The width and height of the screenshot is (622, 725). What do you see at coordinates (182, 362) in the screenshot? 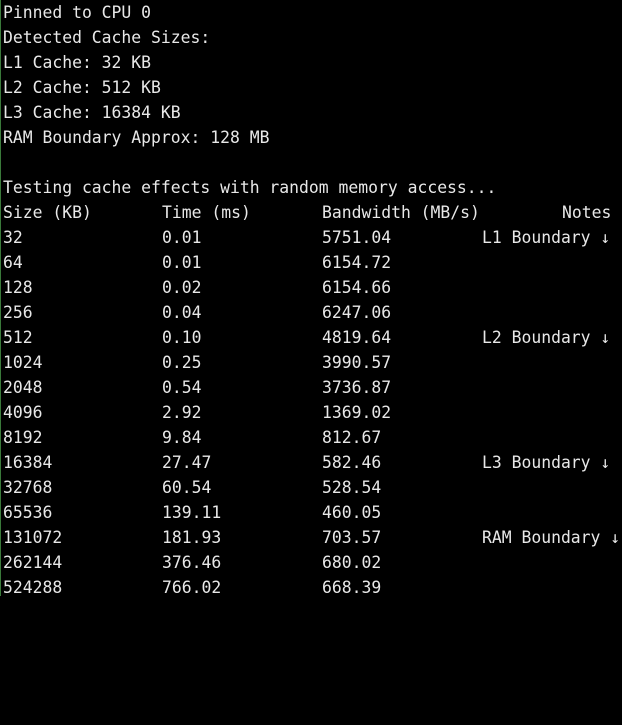
I see `cell-time: 0.25` at bounding box center [182, 362].